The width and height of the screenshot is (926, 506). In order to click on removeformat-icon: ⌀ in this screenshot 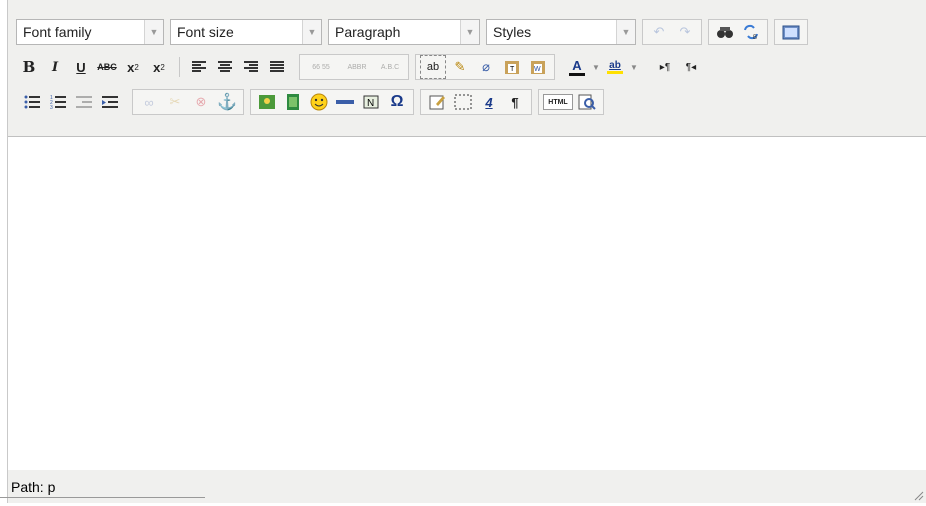, I will do `click(486, 67)`.